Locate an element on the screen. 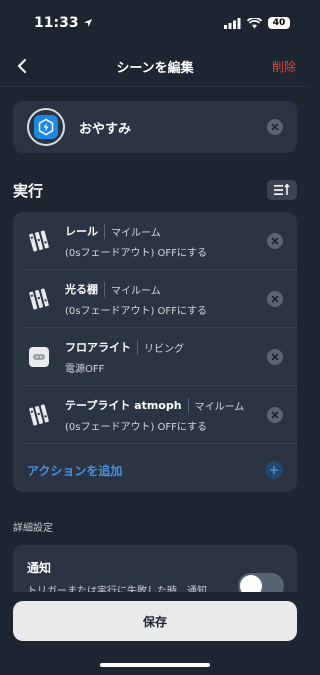 The width and height of the screenshot is (320, 675). back-chevron-icon is located at coordinates (22, 66).